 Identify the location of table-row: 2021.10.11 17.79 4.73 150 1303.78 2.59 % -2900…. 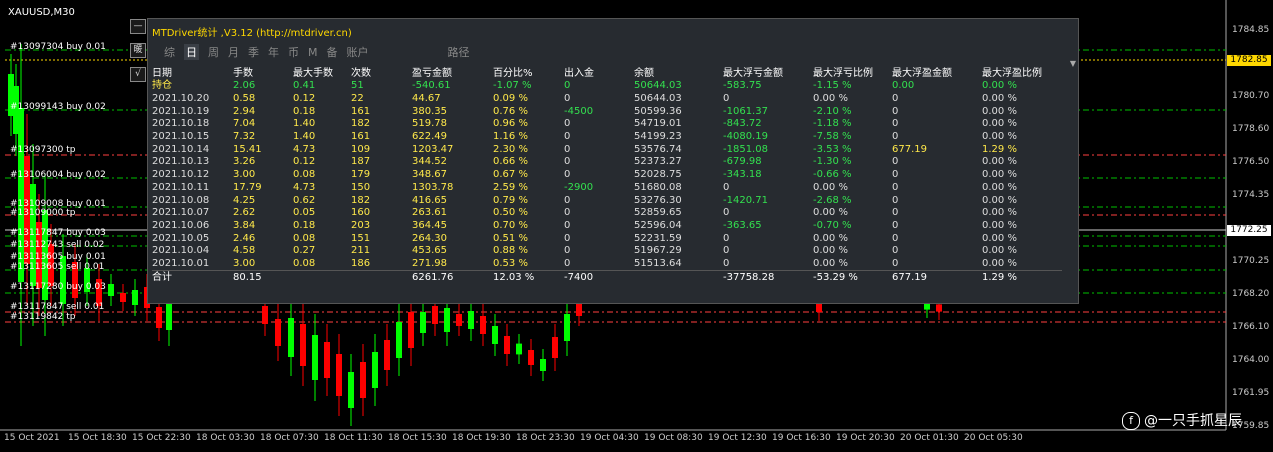
(607, 188).